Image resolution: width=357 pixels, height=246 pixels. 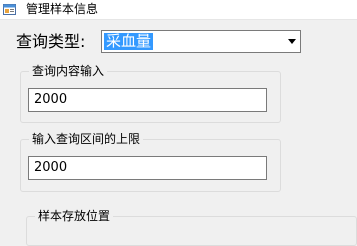 I want to click on query-type-label: 查询类型:, so click(x=51, y=41).